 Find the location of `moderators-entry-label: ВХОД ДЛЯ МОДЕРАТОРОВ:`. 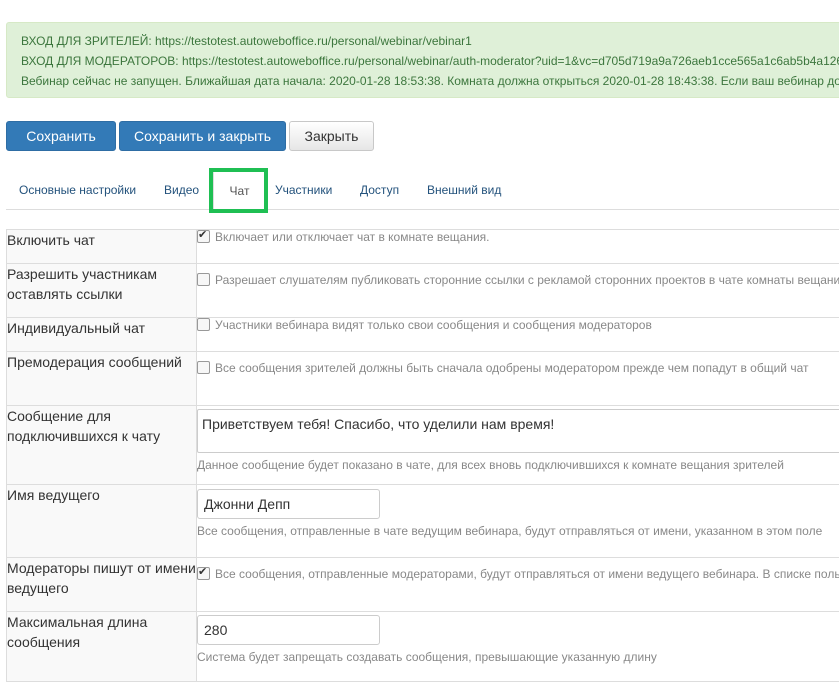

moderators-entry-label: ВХОД ДЛЯ МОДЕРАТОРОВ: is located at coordinates (101, 61).